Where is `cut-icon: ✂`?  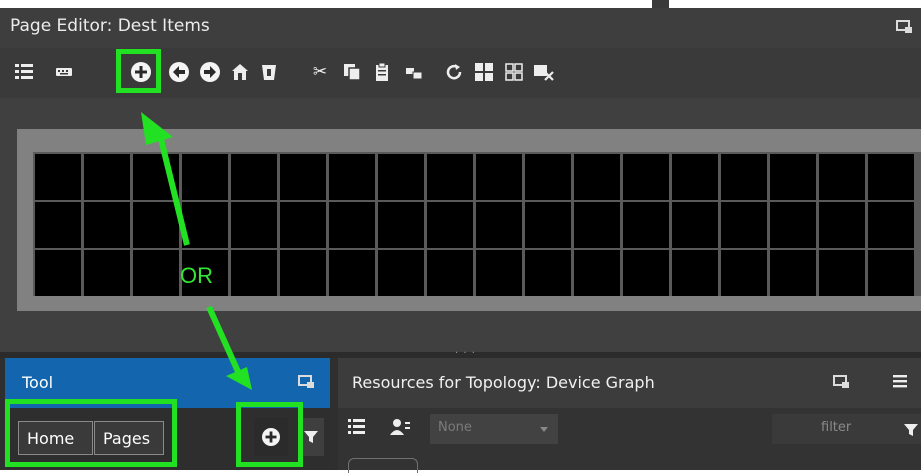
cut-icon: ✂ is located at coordinates (320, 72).